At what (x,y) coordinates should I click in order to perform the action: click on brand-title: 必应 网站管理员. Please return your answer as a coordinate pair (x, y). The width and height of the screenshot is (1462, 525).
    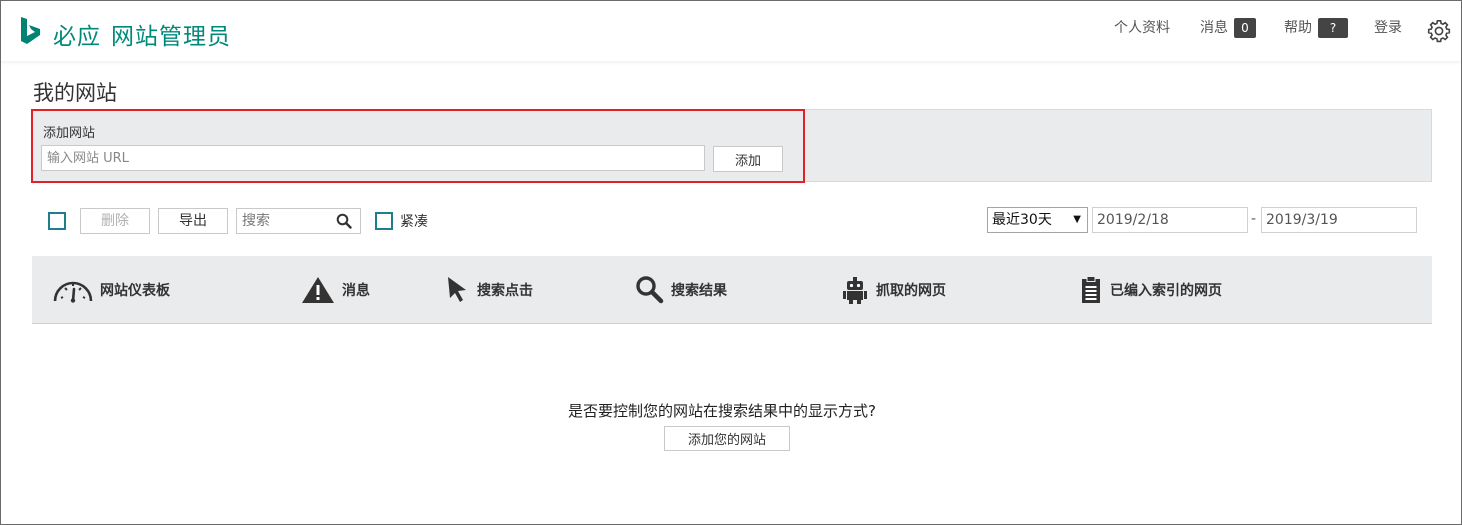
    Looking at the image, I should click on (142, 34).